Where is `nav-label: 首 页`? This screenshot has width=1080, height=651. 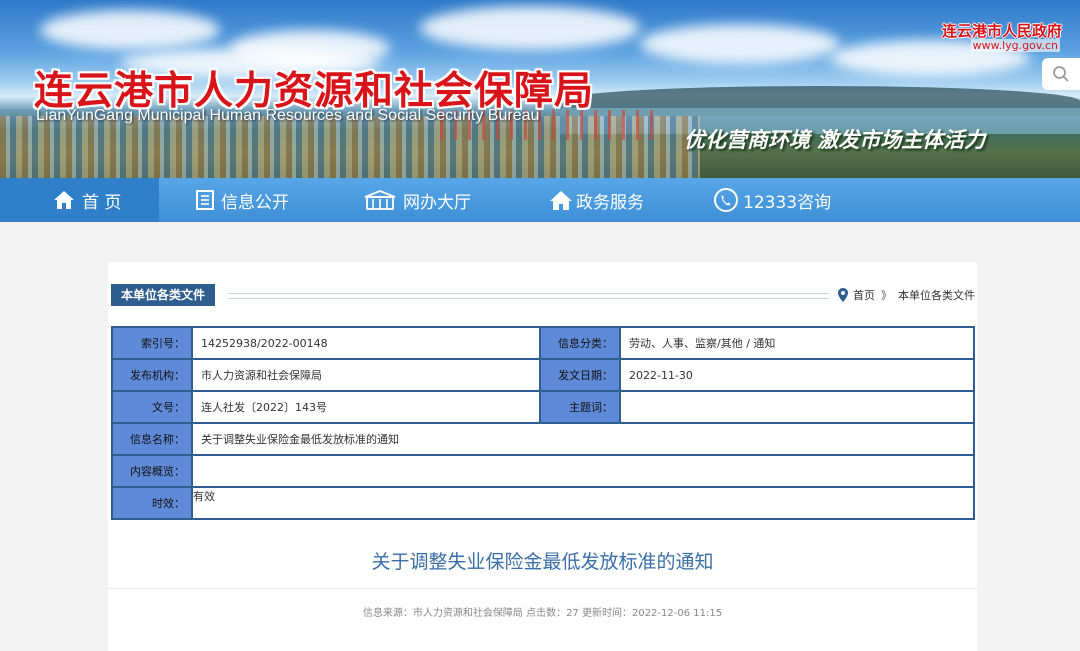 nav-label: 首 页 is located at coordinates (102, 202).